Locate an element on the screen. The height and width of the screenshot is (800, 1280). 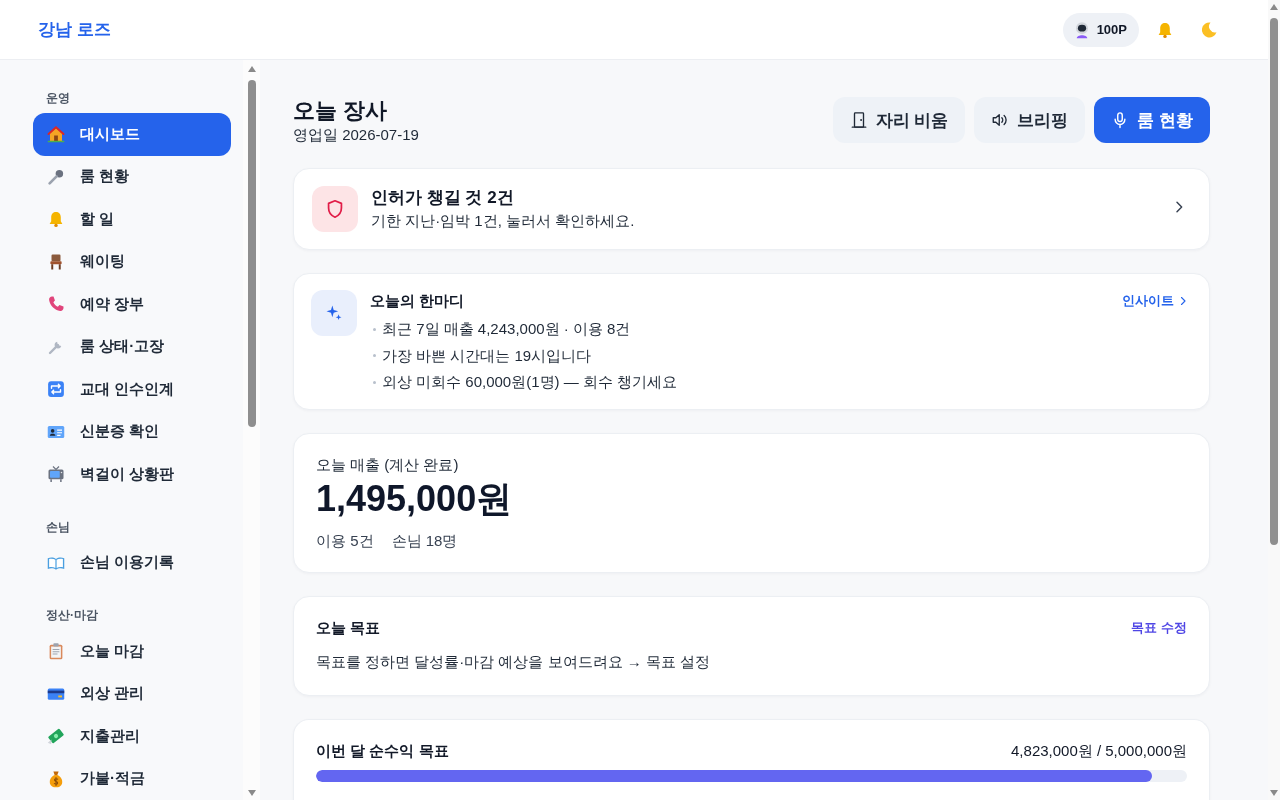
page-title: 오늘 장사 is located at coordinates (341, 111).